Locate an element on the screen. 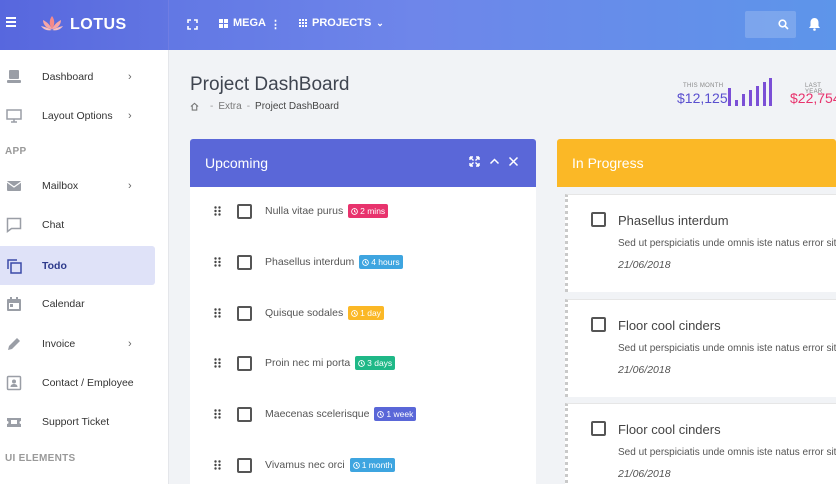 The width and height of the screenshot is (836, 484). projects-dropdown: PROJECTS ⌄ is located at coordinates (341, 23).